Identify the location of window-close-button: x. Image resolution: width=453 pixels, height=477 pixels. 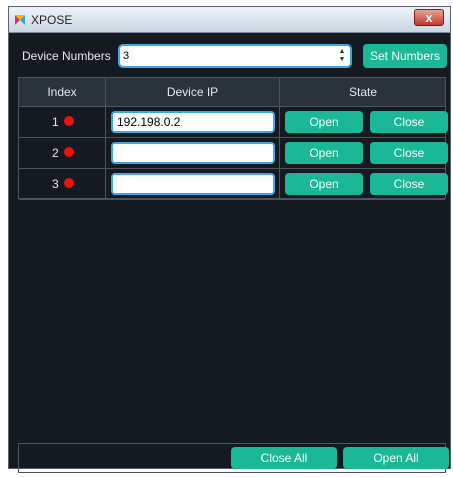
(429, 17).